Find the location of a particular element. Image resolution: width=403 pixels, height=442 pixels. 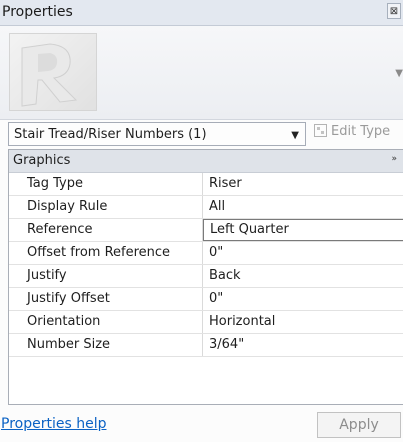

property-row-display-rule: Display Rule All is located at coordinates (206, 207).